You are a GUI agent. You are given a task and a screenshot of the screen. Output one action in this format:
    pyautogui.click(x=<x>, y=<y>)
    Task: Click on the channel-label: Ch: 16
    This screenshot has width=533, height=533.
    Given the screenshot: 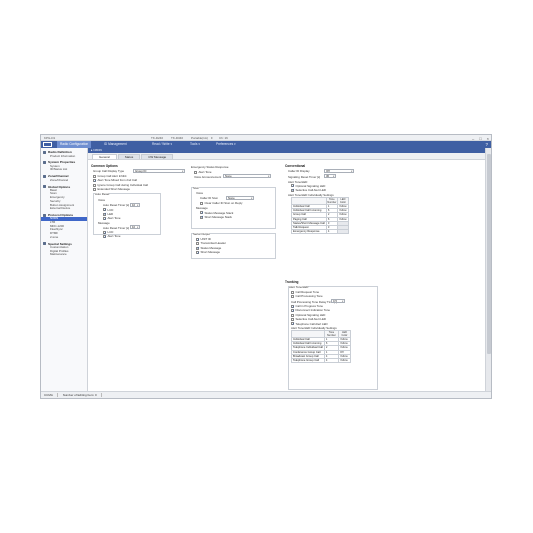 What is the action you would take?
    pyautogui.click(x=223, y=137)
    